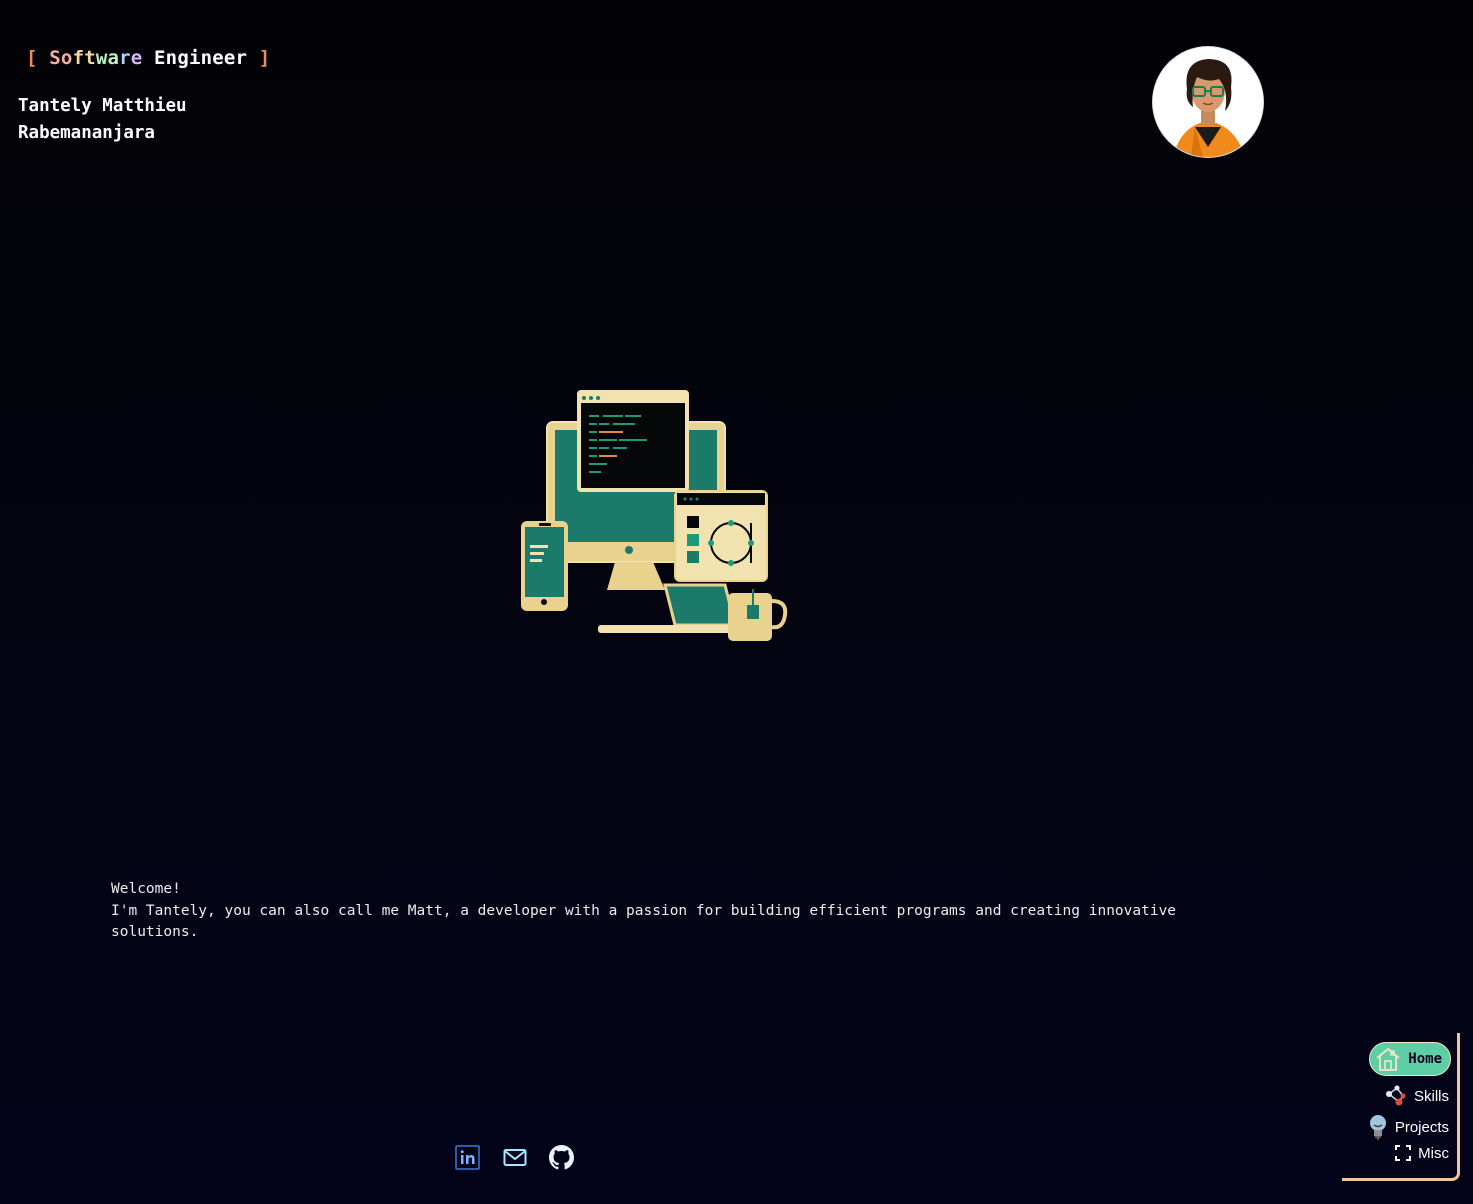  I want to click on devices-illustration-svg, so click(654, 515).